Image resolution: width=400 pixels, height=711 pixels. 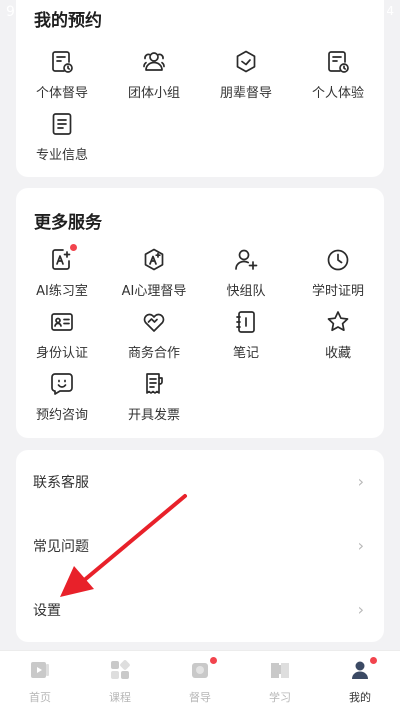 What do you see at coordinates (153, 353) in the screenshot?
I see `service-item-label: 商务合作` at bounding box center [153, 353].